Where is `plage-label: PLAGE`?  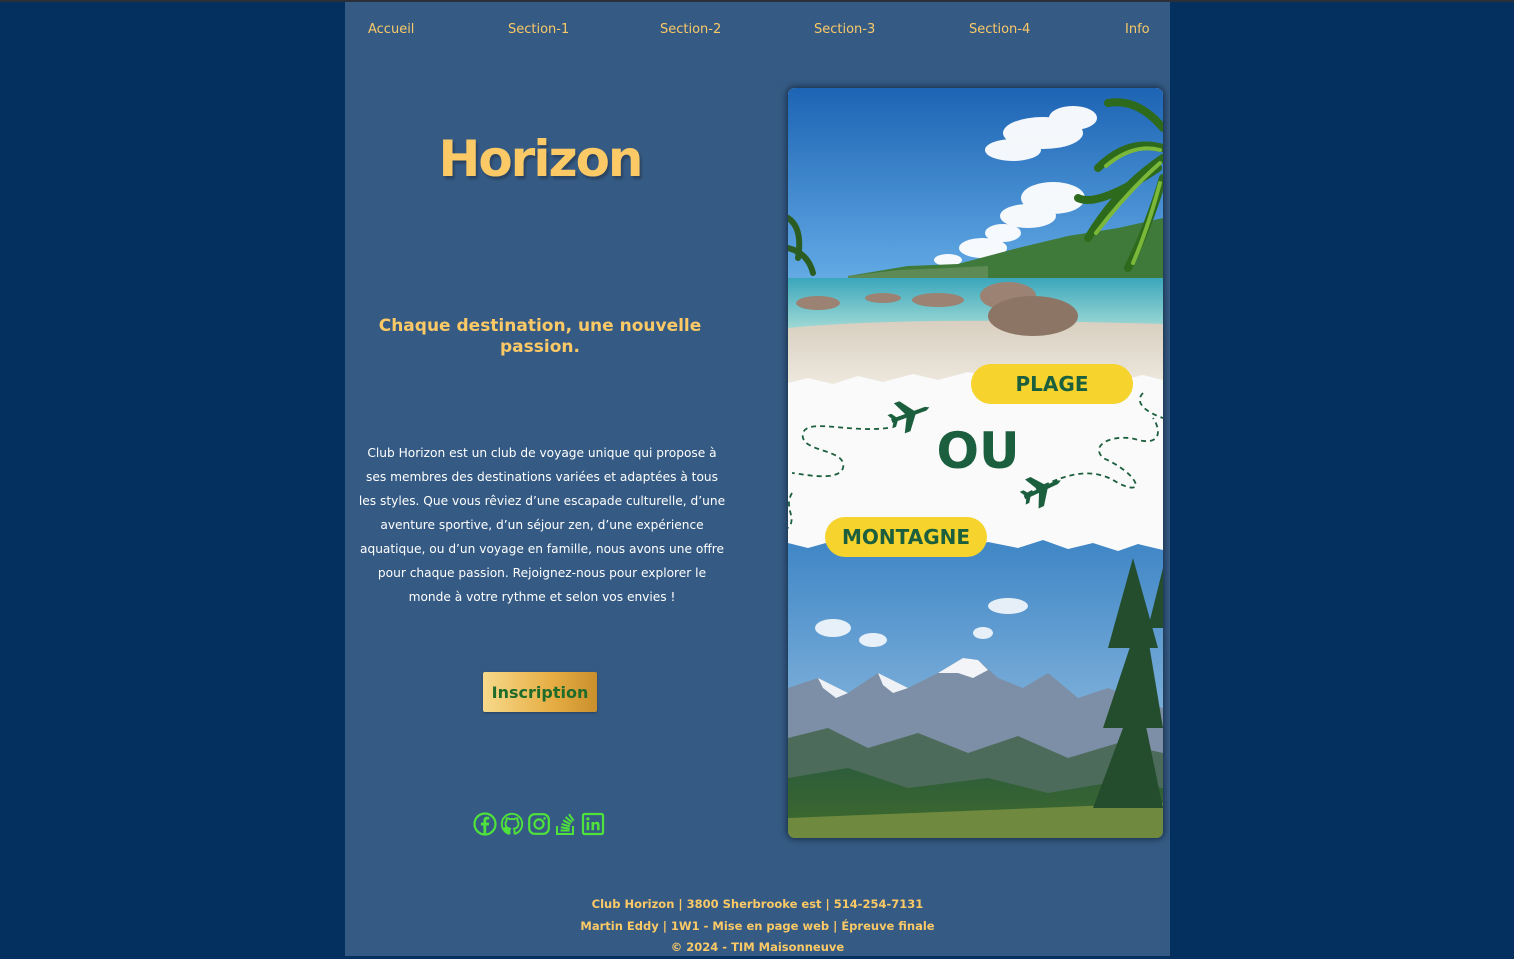
plage-label: PLAGE is located at coordinates (1052, 384).